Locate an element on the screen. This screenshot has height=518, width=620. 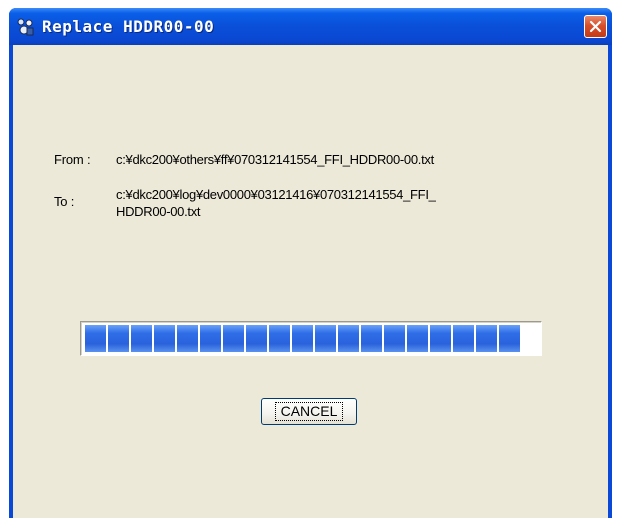
cancel-button-label: CANCEL is located at coordinates (309, 411).